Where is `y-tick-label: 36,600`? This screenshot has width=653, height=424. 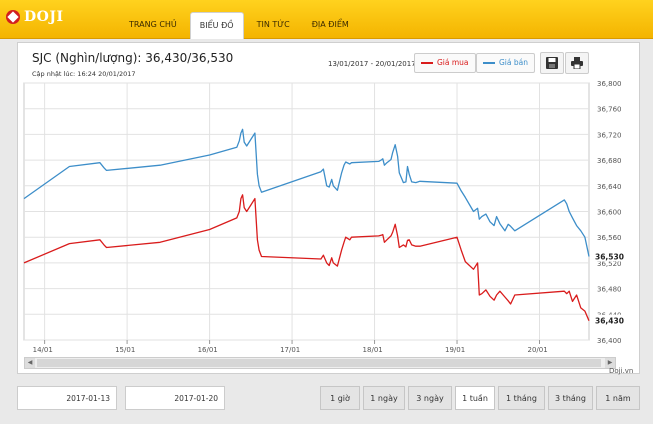 y-tick-label: 36,600 is located at coordinates (609, 213).